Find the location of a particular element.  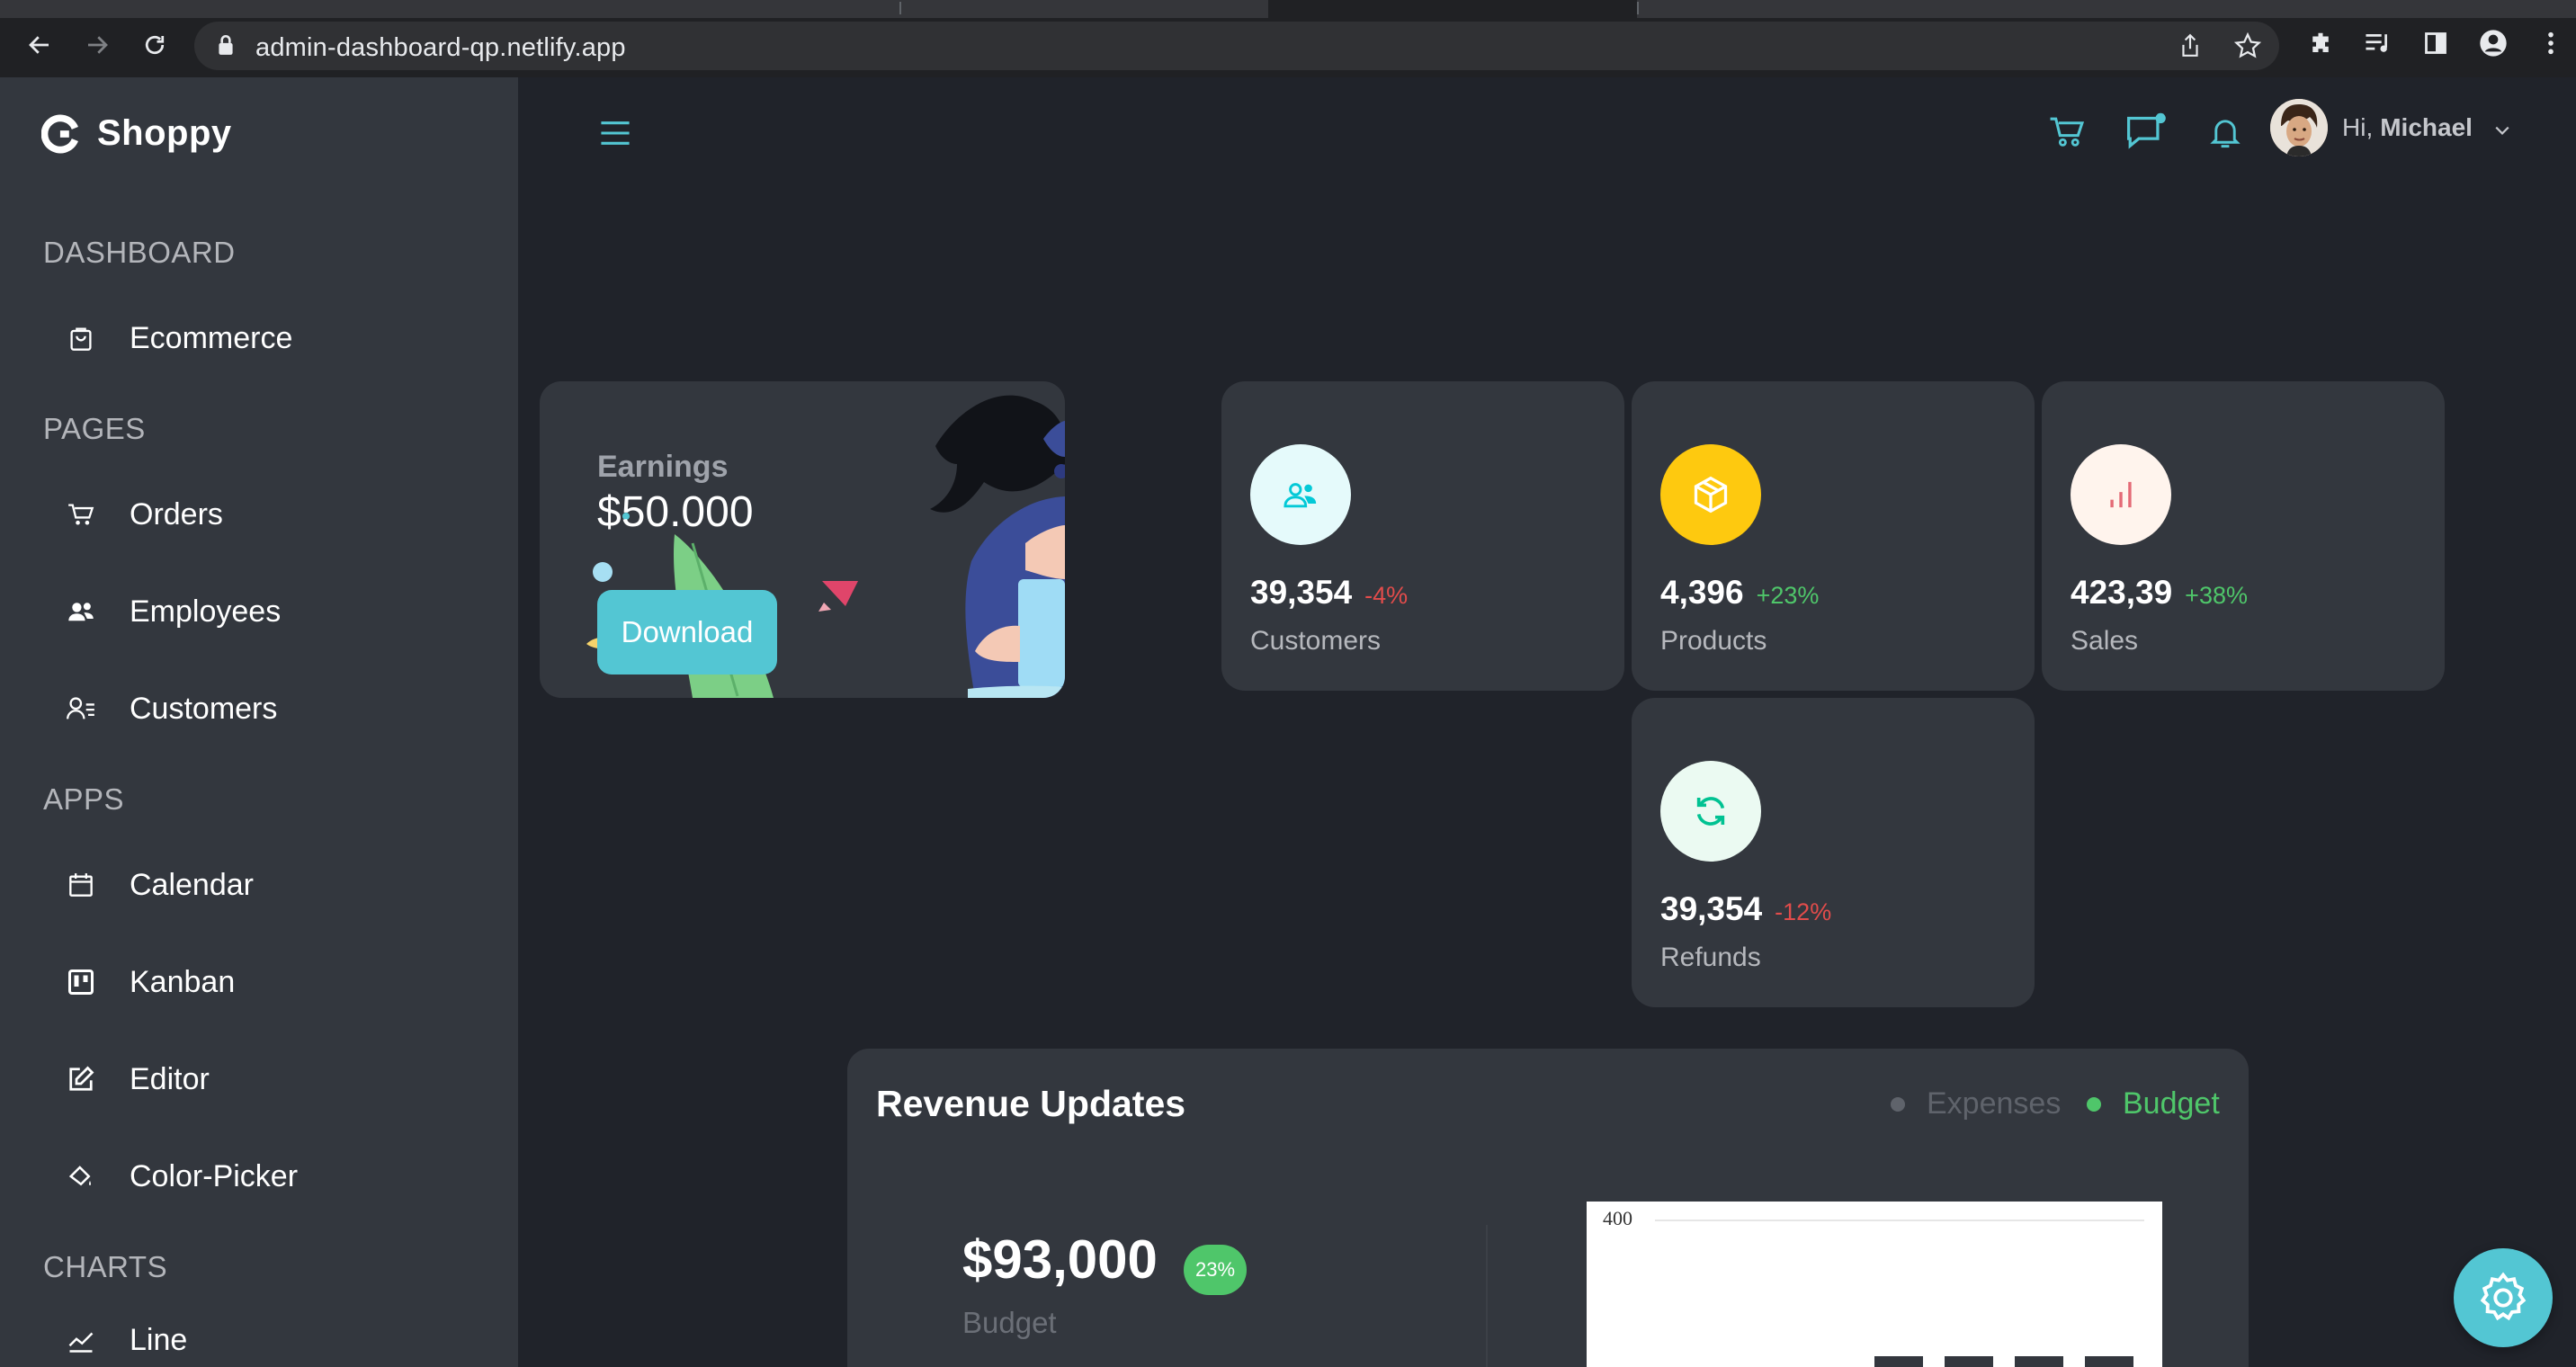

stat-card-refunds: 39,354 -12% Refunds is located at coordinates (1833, 852).